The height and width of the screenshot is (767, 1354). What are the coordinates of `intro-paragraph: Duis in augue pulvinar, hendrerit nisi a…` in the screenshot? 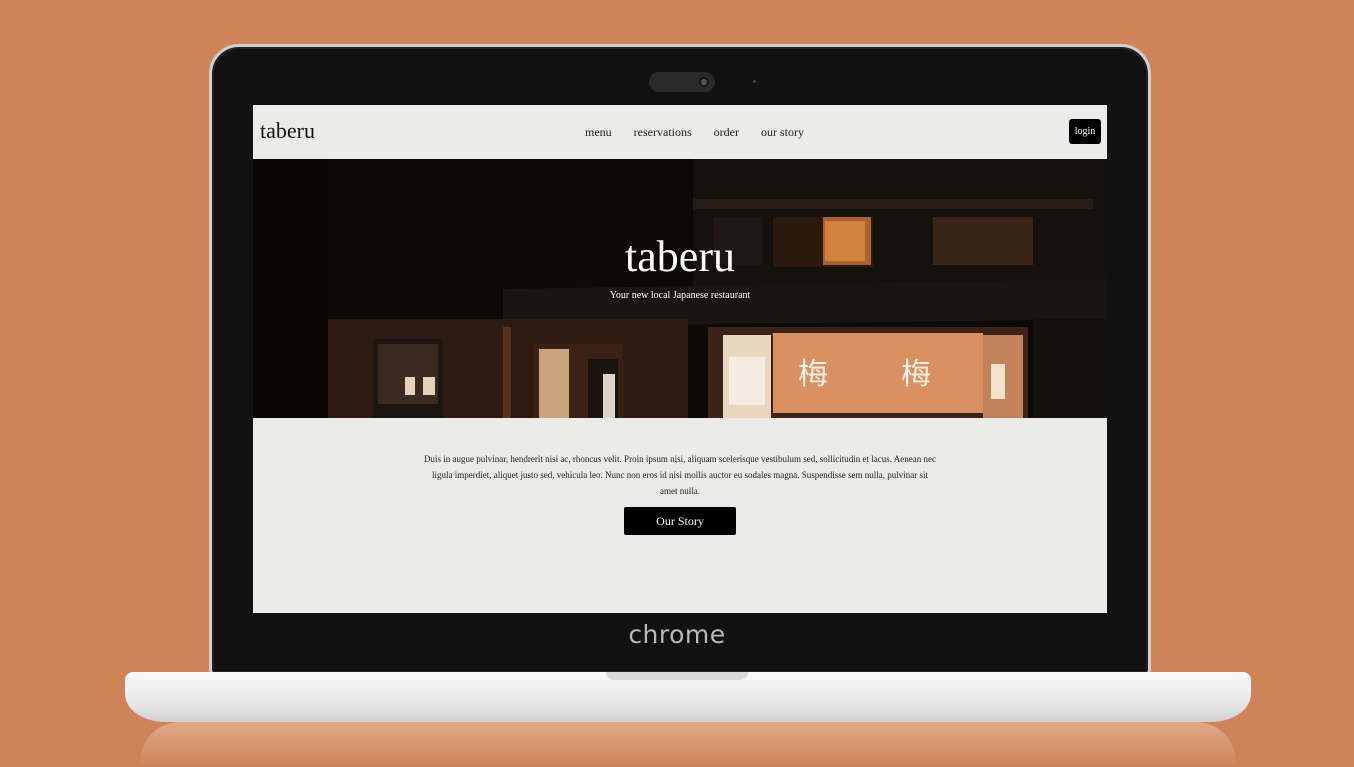 It's located at (680, 475).